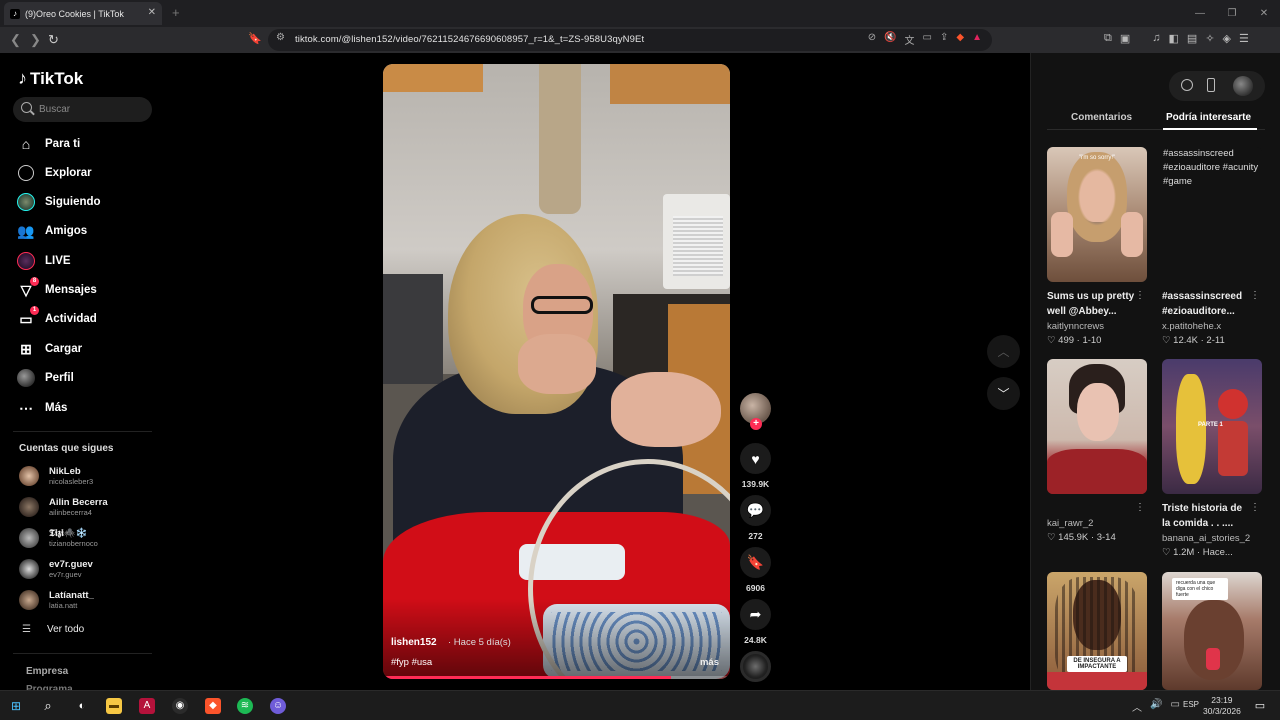  Describe the element at coordinates (1200, 13) in the screenshot. I see `minimize-button: —` at that location.